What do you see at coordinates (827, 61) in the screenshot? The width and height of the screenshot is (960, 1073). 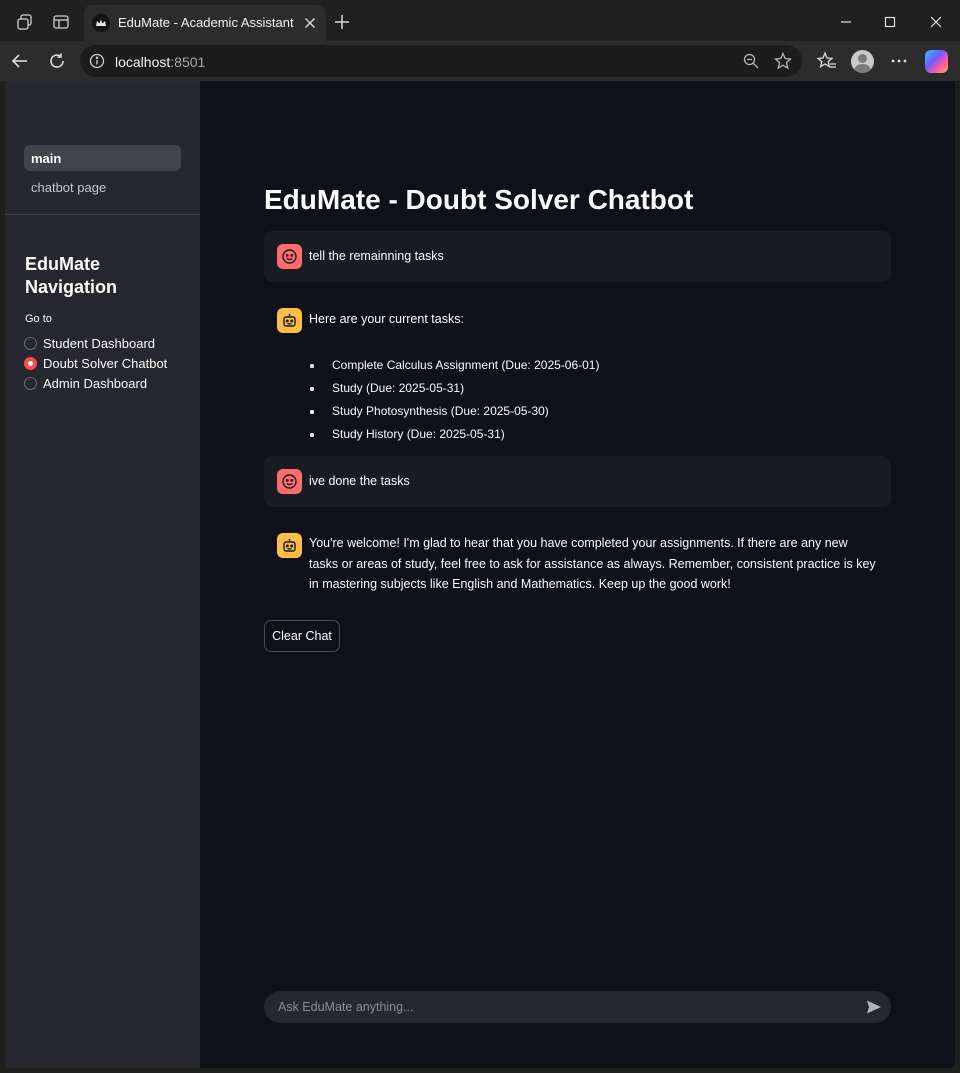 I see `favorites-icon` at bounding box center [827, 61].